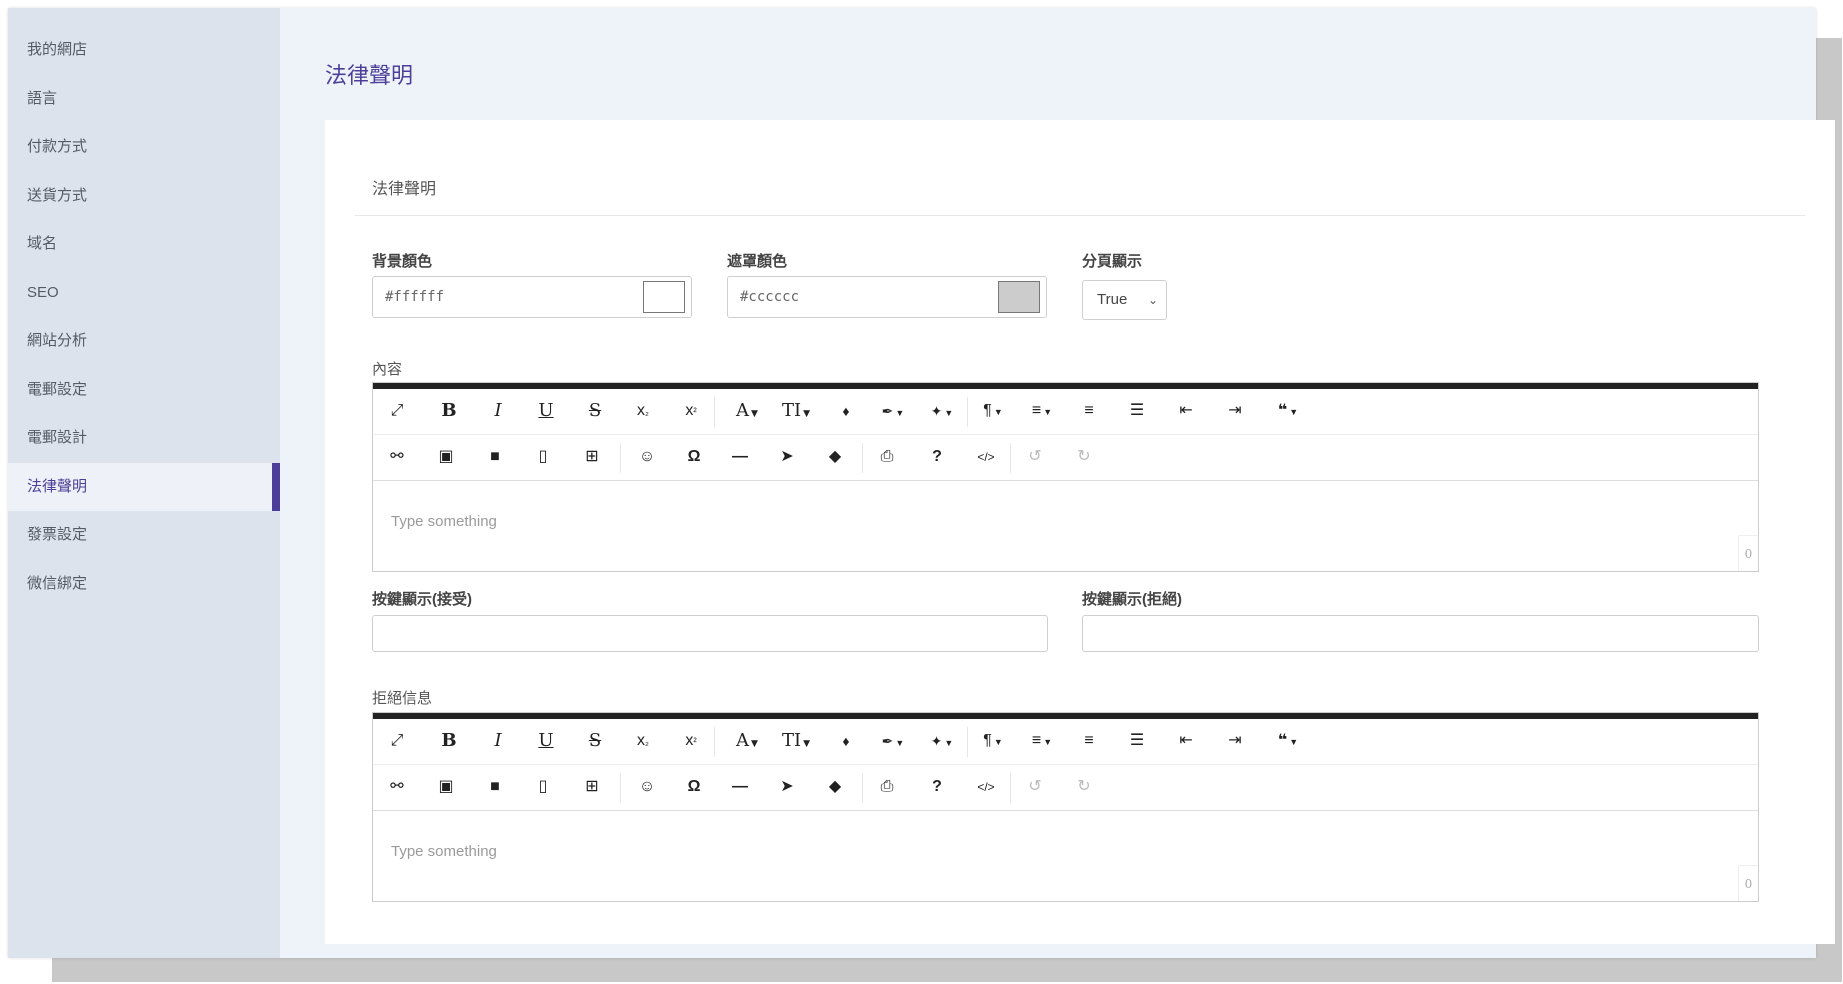 This screenshot has width=1843, height=984. I want to click on mask-color-input: #cccccc, so click(887, 297).